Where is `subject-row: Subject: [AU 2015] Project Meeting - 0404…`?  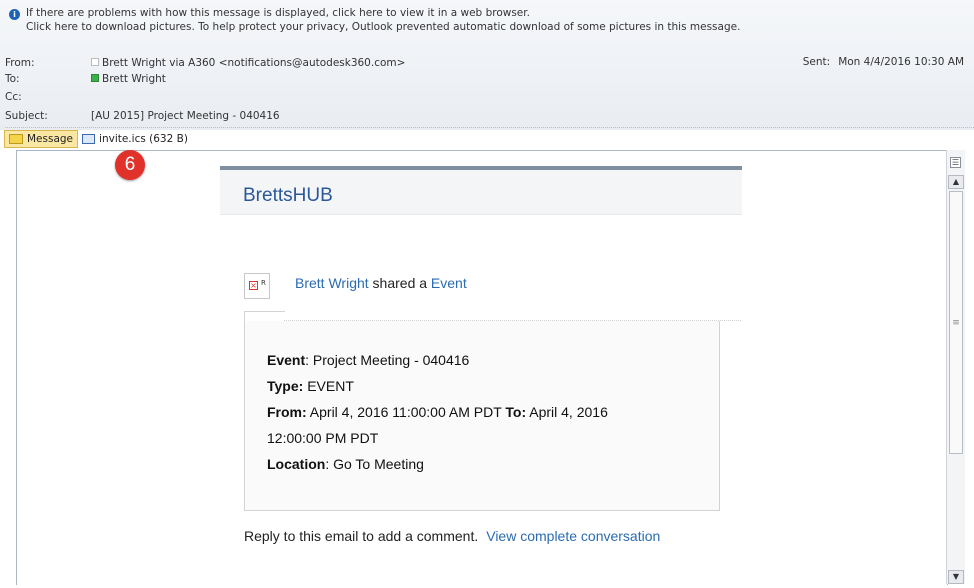
subject-row: Subject: [AU 2015] Project Meeting - 0404… is located at coordinates (142, 116).